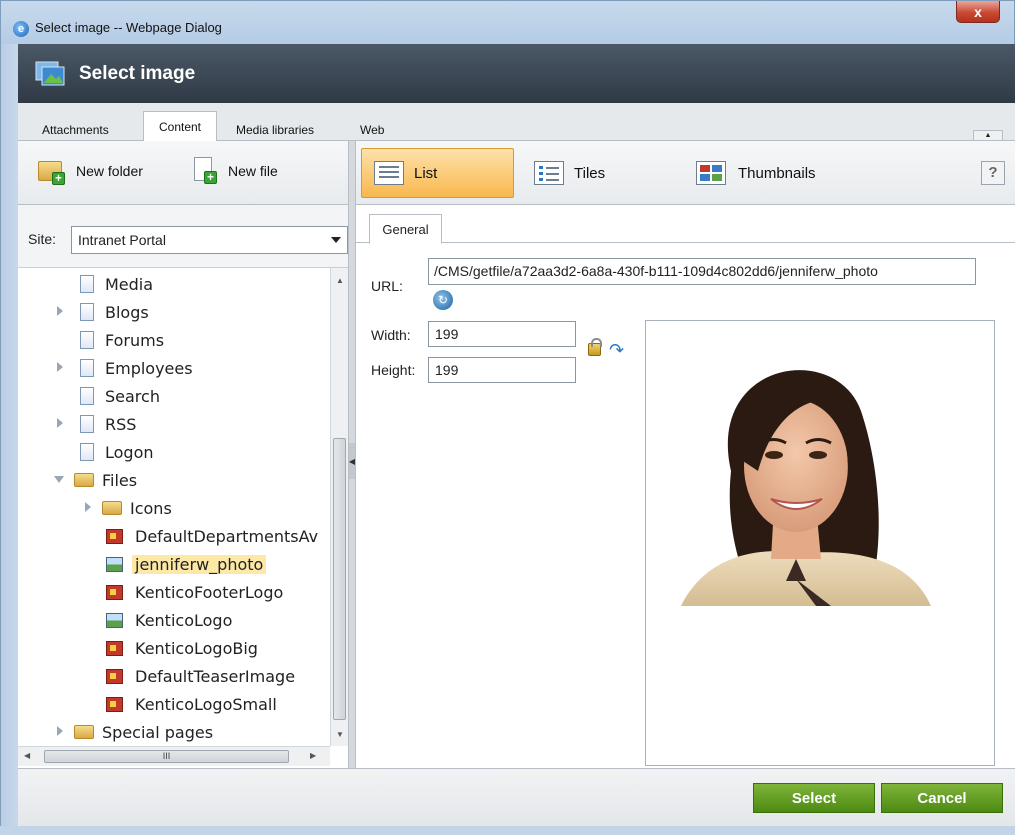 Image resolution: width=1015 pixels, height=835 pixels. I want to click on new-file-icon: +, so click(205, 171).